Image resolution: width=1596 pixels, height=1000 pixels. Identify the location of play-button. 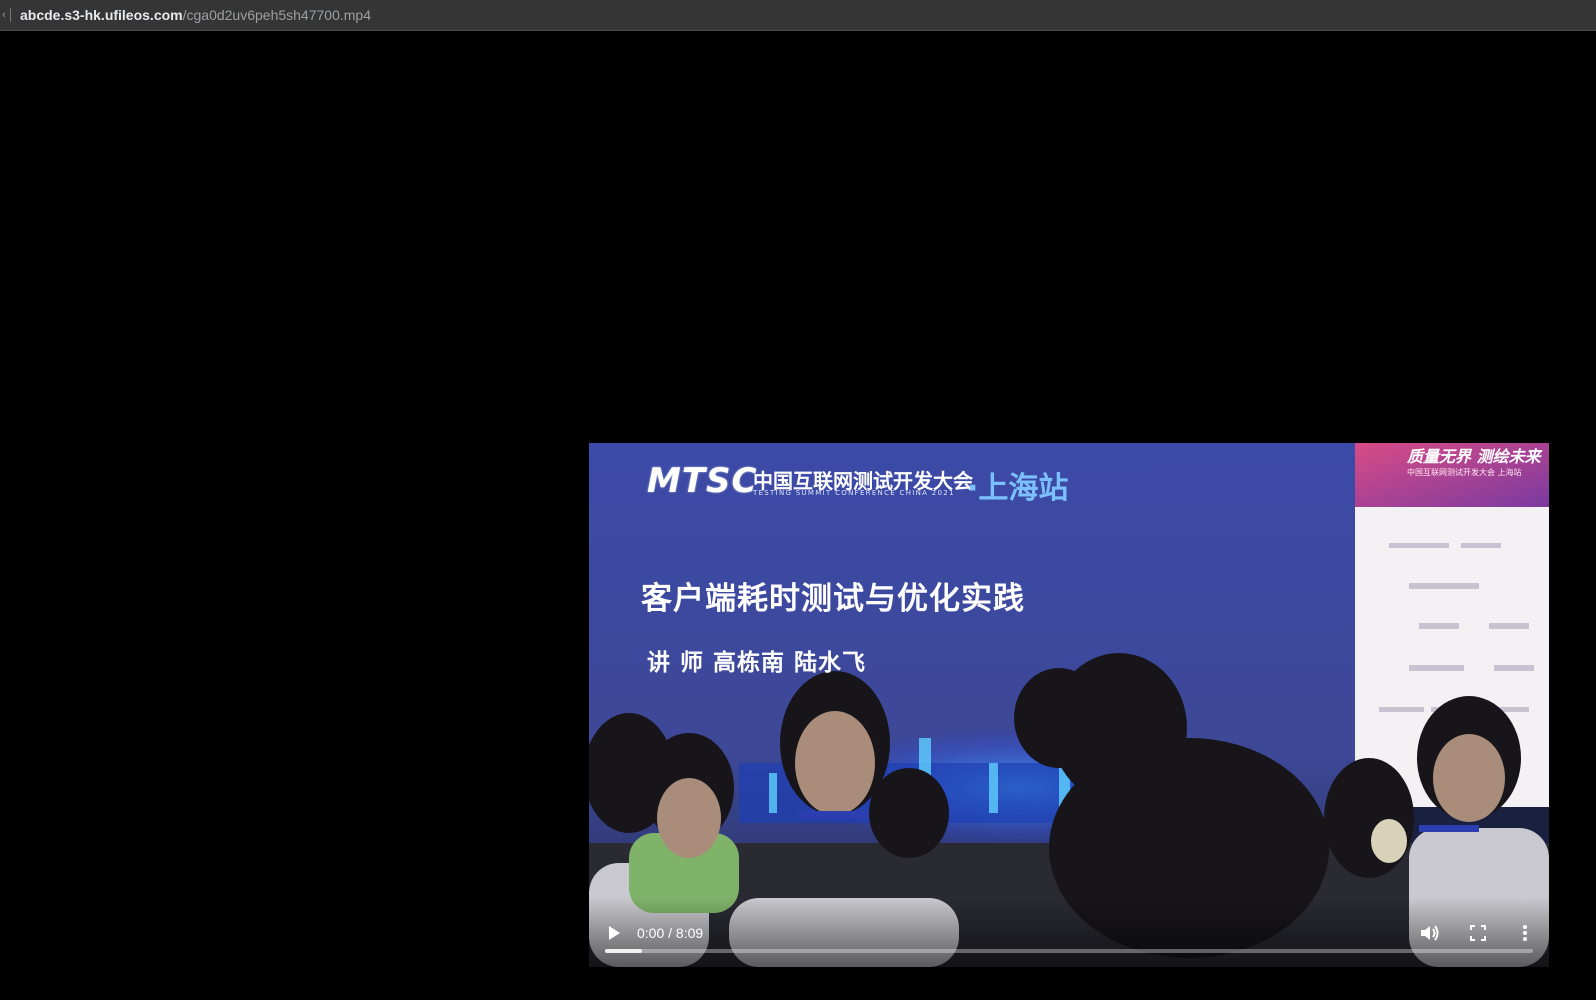
(614, 933).